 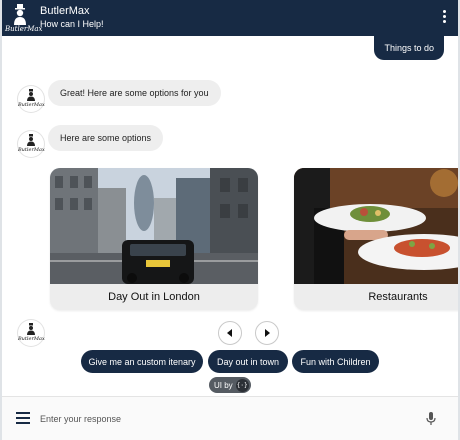 I want to click on input-bar, so click(x=230, y=418).